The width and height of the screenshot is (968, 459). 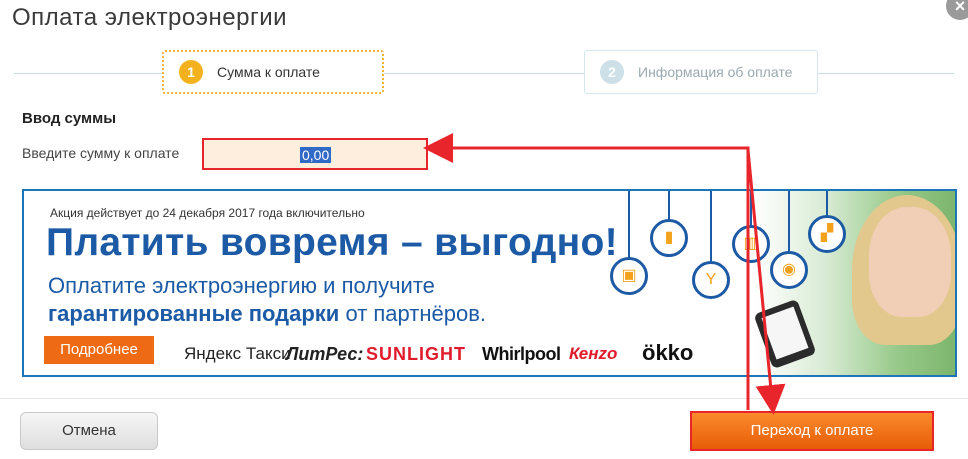 I want to click on step-2-label: Информация об оплате, so click(x=715, y=72).